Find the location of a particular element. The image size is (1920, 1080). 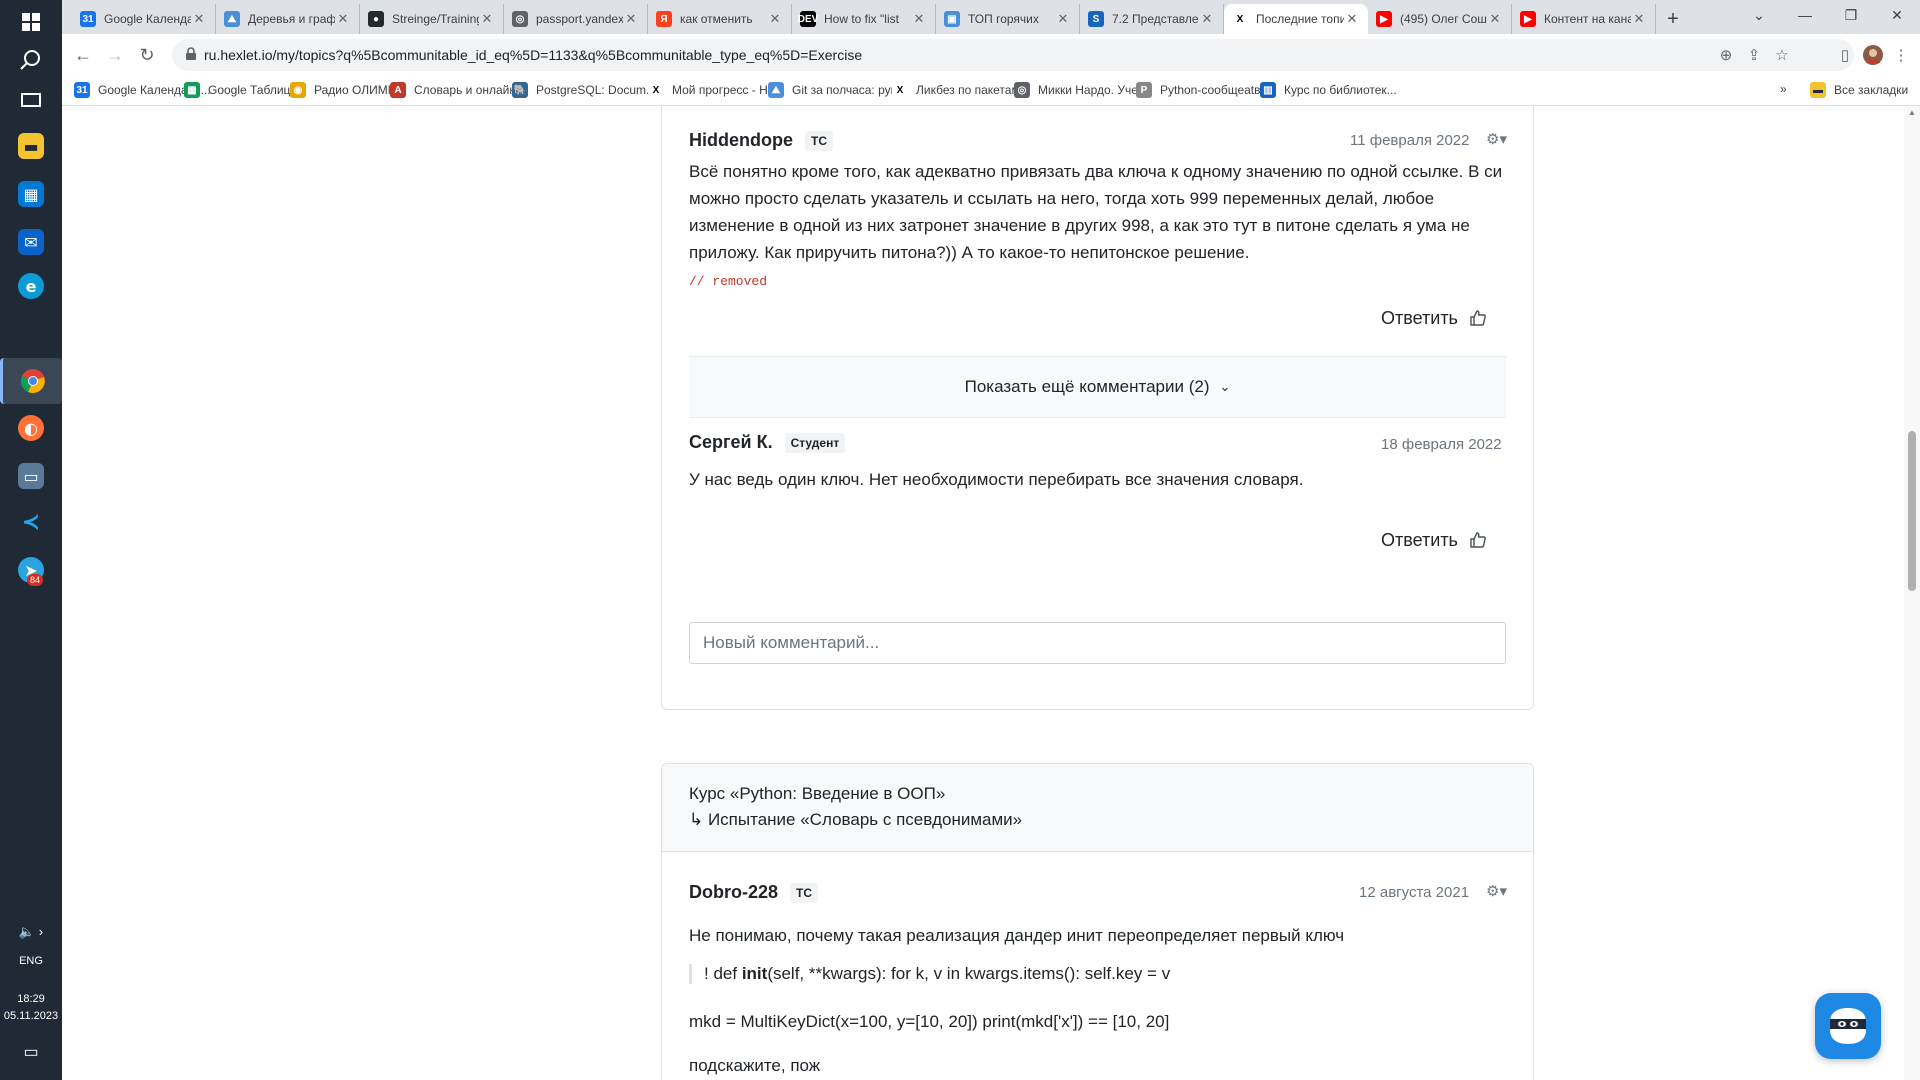

tab-search-icon: ⌄ is located at coordinates (1759, 15).